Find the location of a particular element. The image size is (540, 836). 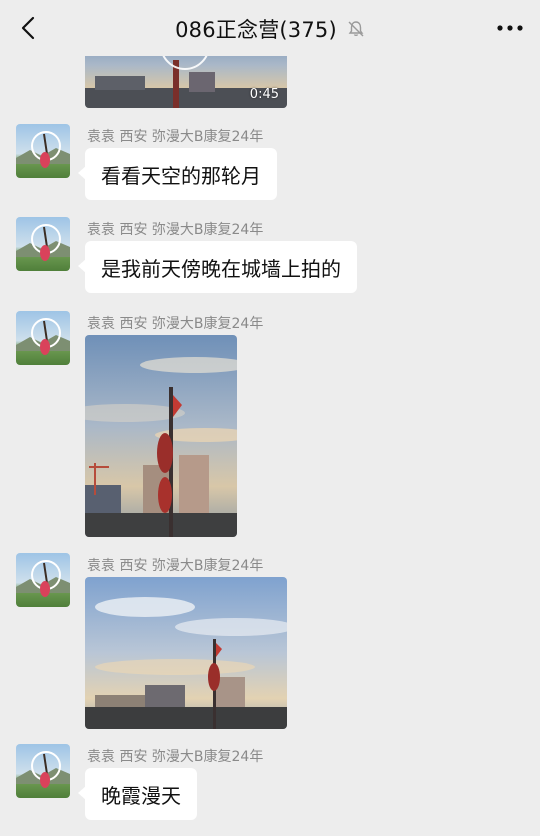

text-bubble: 看看天空的那轮月 is located at coordinates (177, 174).